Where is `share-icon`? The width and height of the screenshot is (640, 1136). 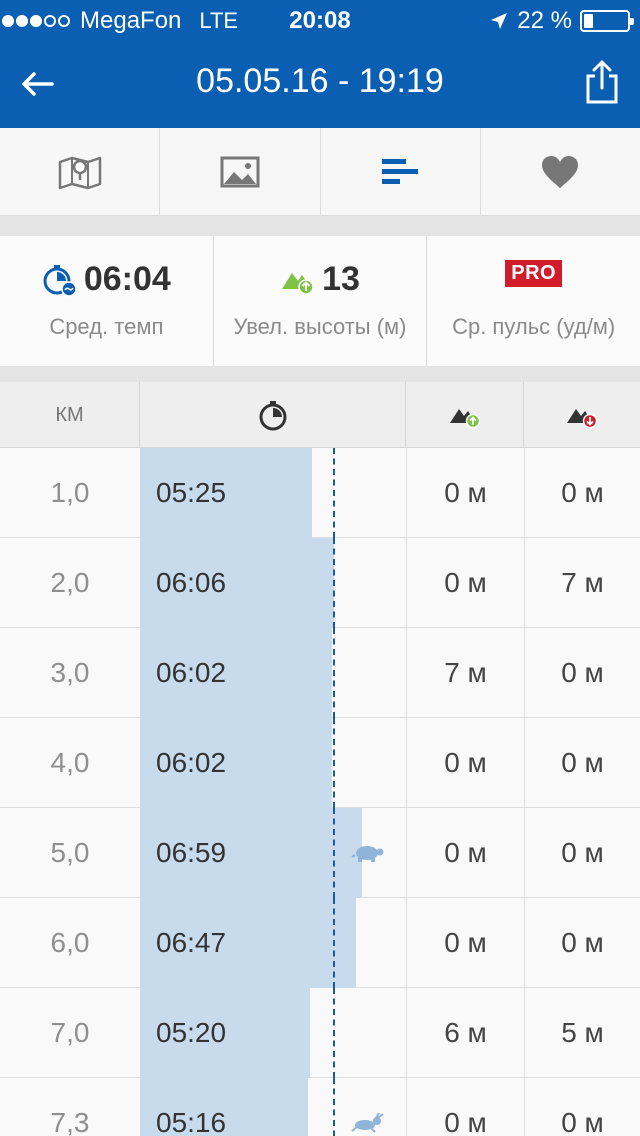
share-icon is located at coordinates (602, 82).